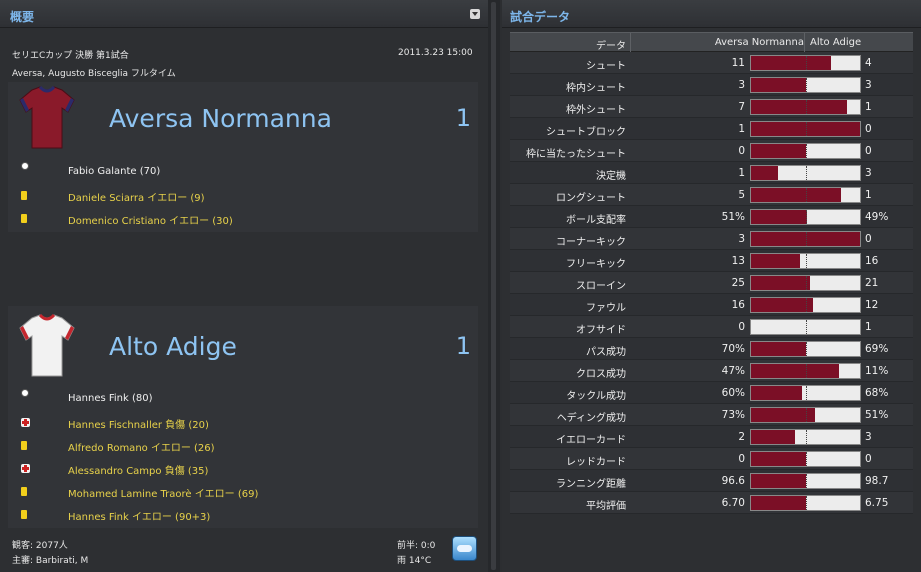  Describe the element at coordinates (711, 63) in the screenshot. I see `stat-row: シュート 11 4` at that location.